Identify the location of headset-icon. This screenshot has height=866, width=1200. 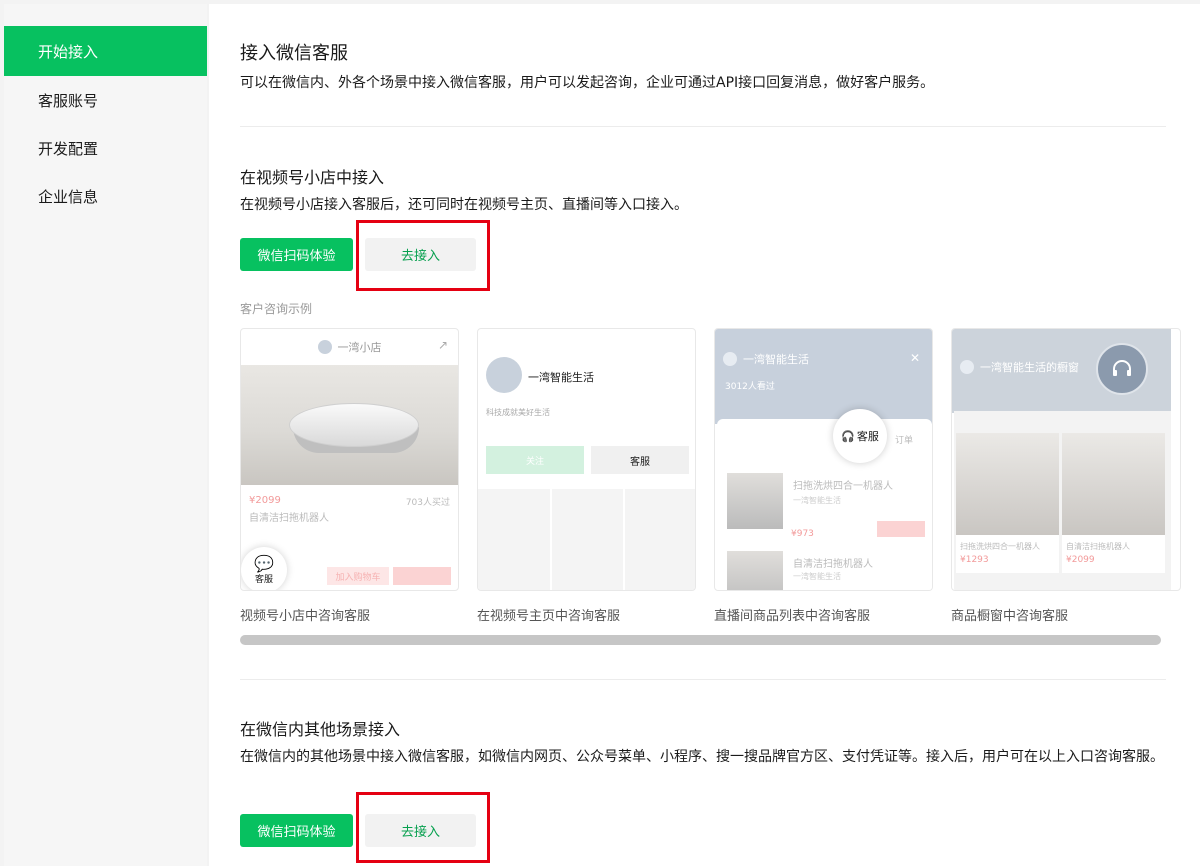
(1122, 369).